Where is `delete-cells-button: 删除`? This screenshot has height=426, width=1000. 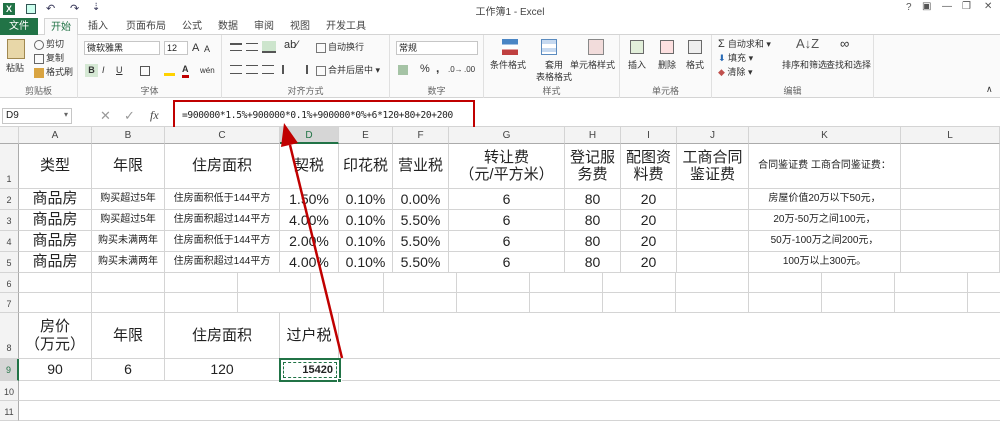
delete-cells-button: 删除 is located at coordinates (667, 65).